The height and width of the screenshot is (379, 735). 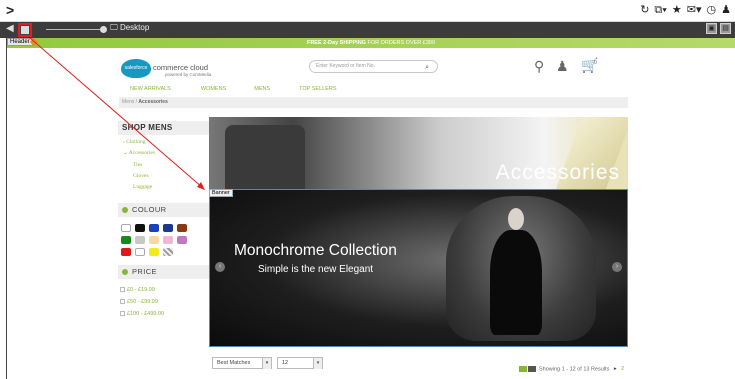 I want to click on list-view-icon, so click(x=532, y=369).